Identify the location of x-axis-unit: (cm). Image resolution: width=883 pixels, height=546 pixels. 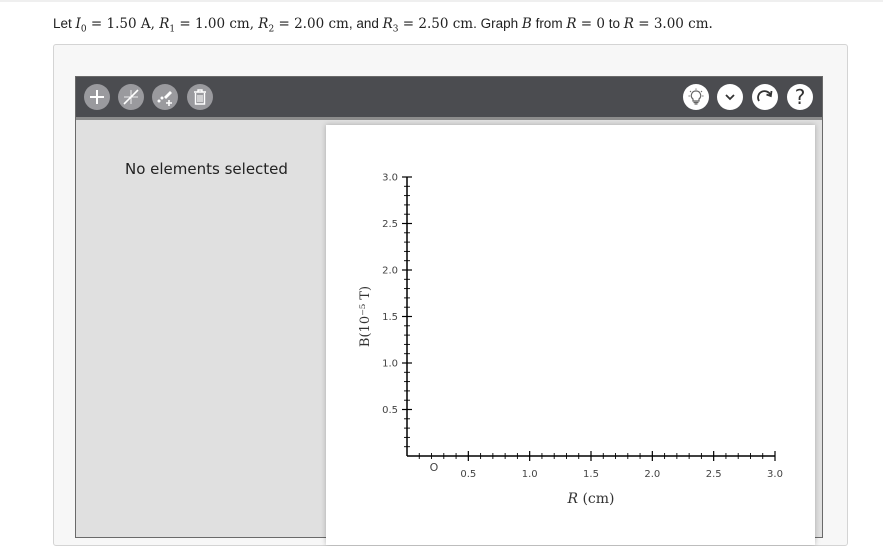
(596, 499).